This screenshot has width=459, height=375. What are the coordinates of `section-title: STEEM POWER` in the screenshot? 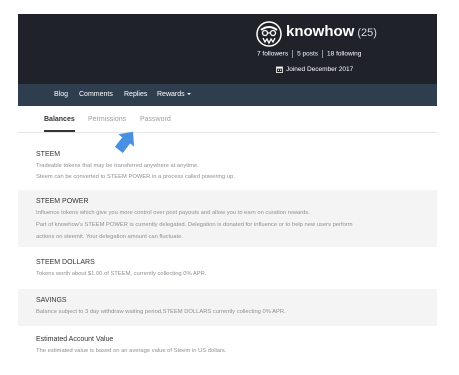 It's located at (62, 201).